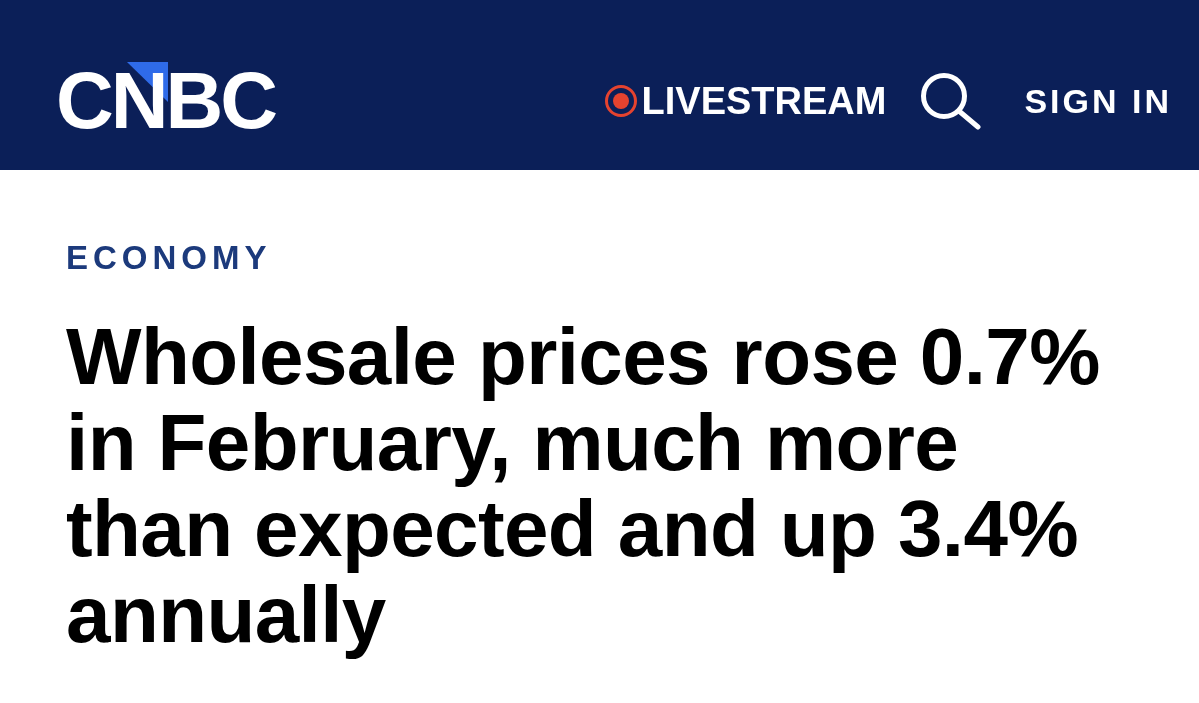 Image resolution: width=1199 pixels, height=703 pixels. I want to click on sign-in-button: SIGN IN, so click(1098, 101).